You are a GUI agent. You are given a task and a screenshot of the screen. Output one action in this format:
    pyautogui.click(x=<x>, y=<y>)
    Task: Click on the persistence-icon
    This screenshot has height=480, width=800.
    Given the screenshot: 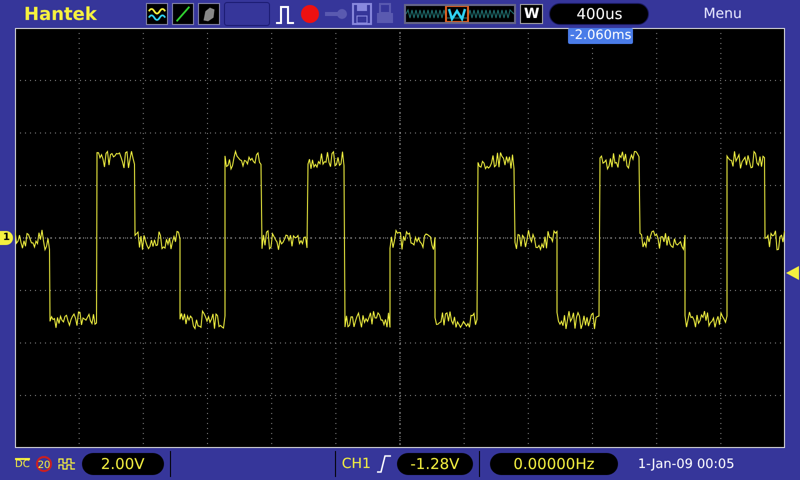 What is the action you would take?
    pyautogui.click(x=209, y=14)
    